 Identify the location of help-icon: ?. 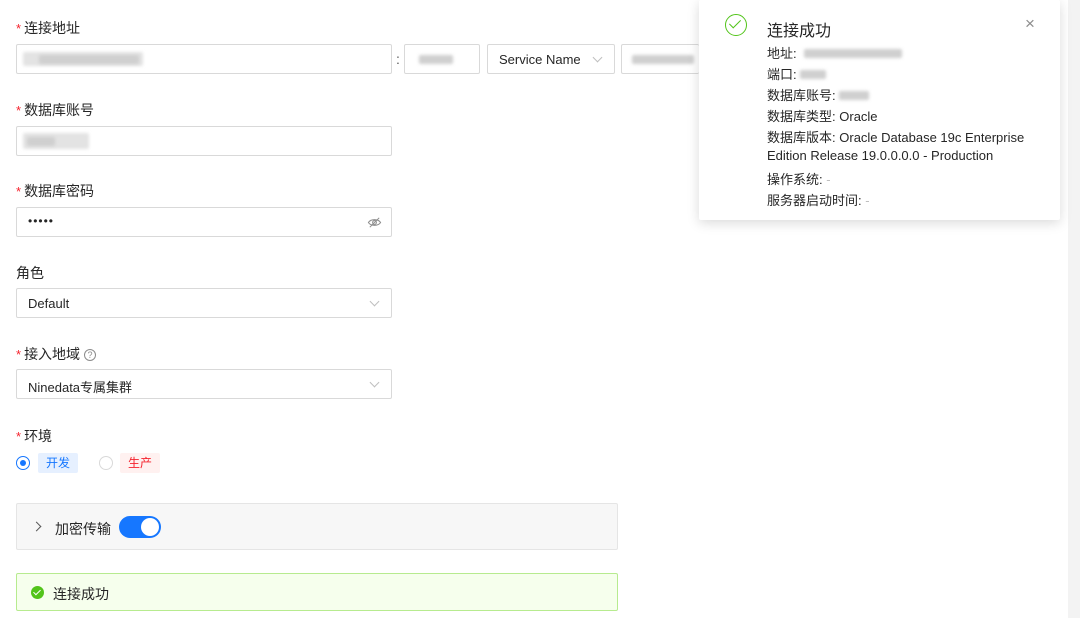
(90, 355).